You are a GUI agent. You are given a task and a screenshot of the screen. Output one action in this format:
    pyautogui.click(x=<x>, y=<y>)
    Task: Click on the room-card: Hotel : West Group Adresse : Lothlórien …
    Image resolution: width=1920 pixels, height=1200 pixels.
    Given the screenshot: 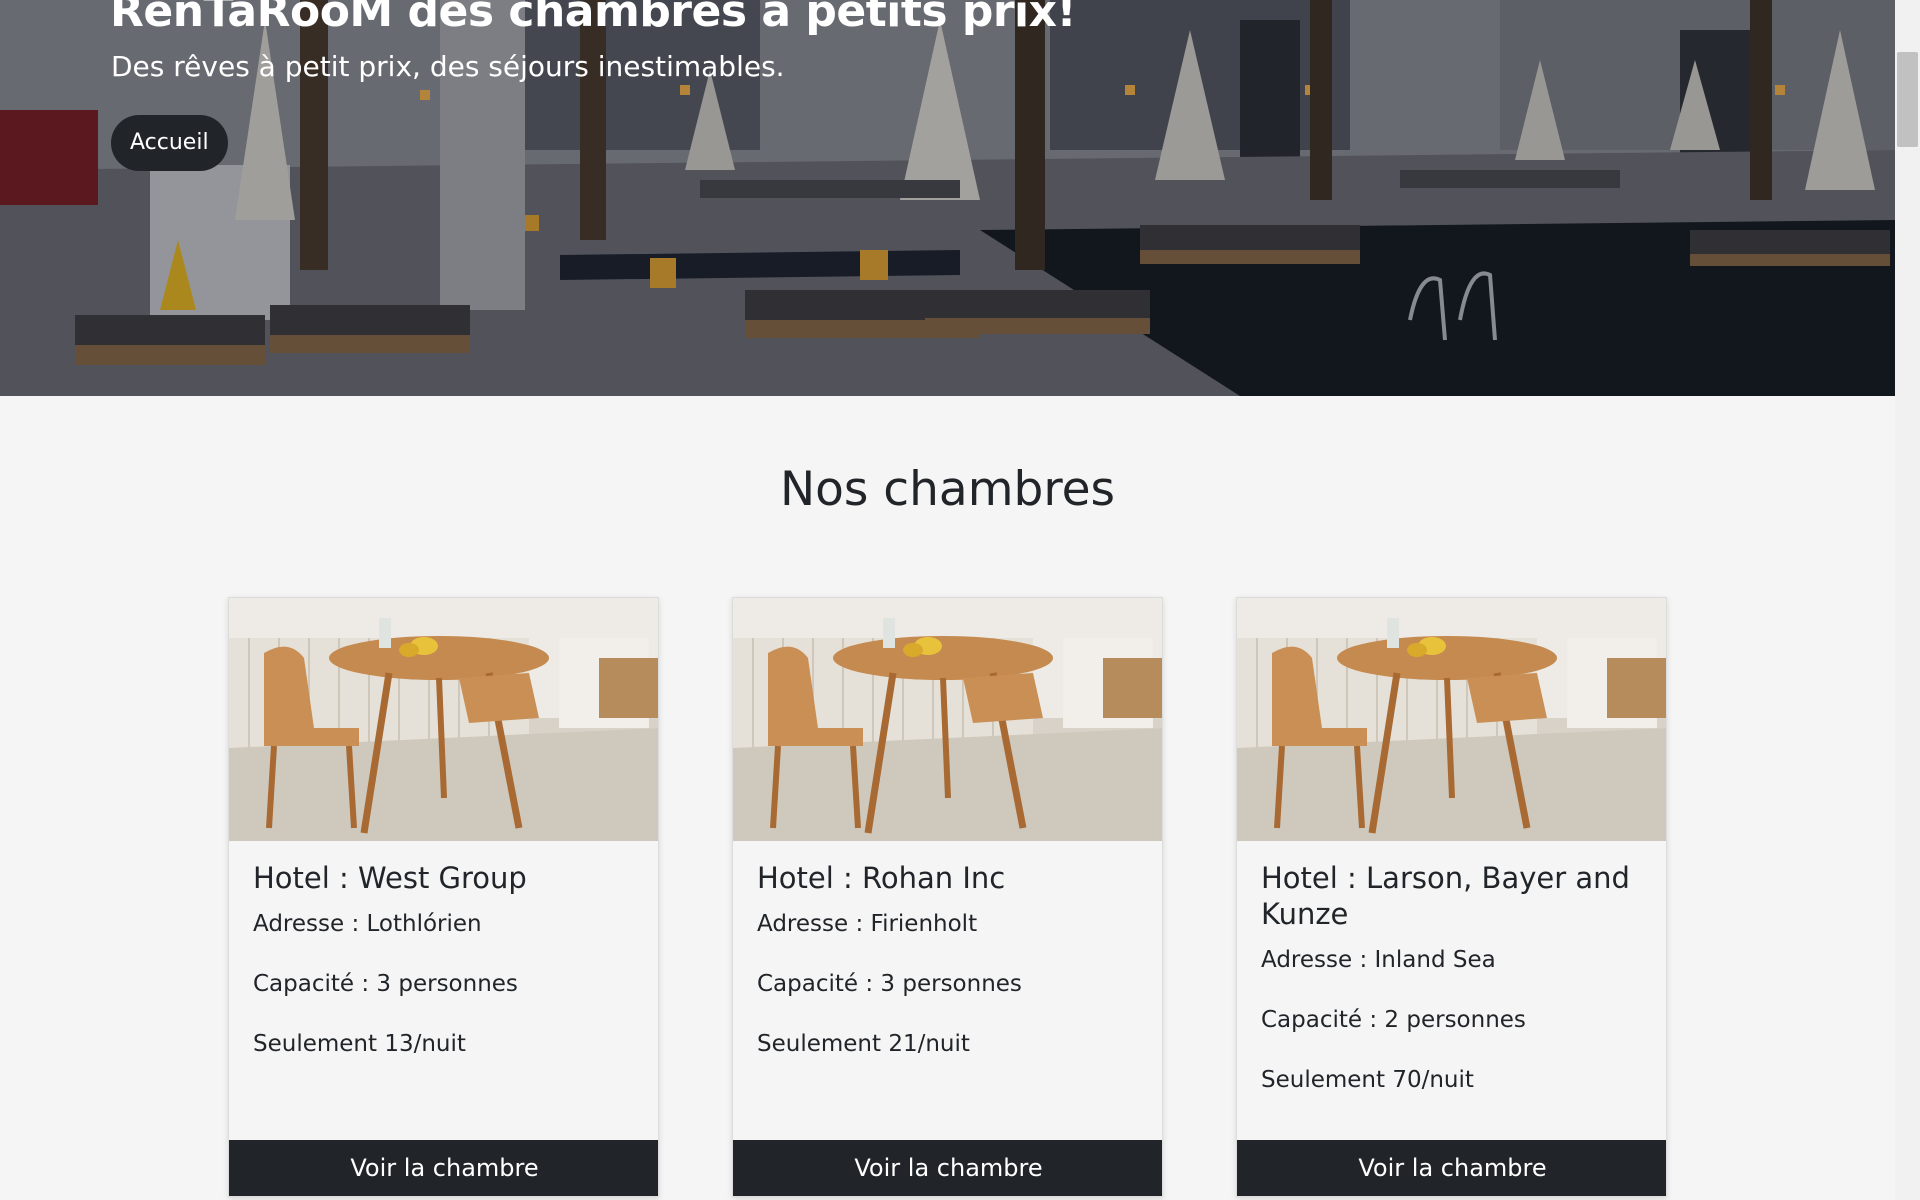 What is the action you would take?
    pyautogui.click(x=443, y=897)
    